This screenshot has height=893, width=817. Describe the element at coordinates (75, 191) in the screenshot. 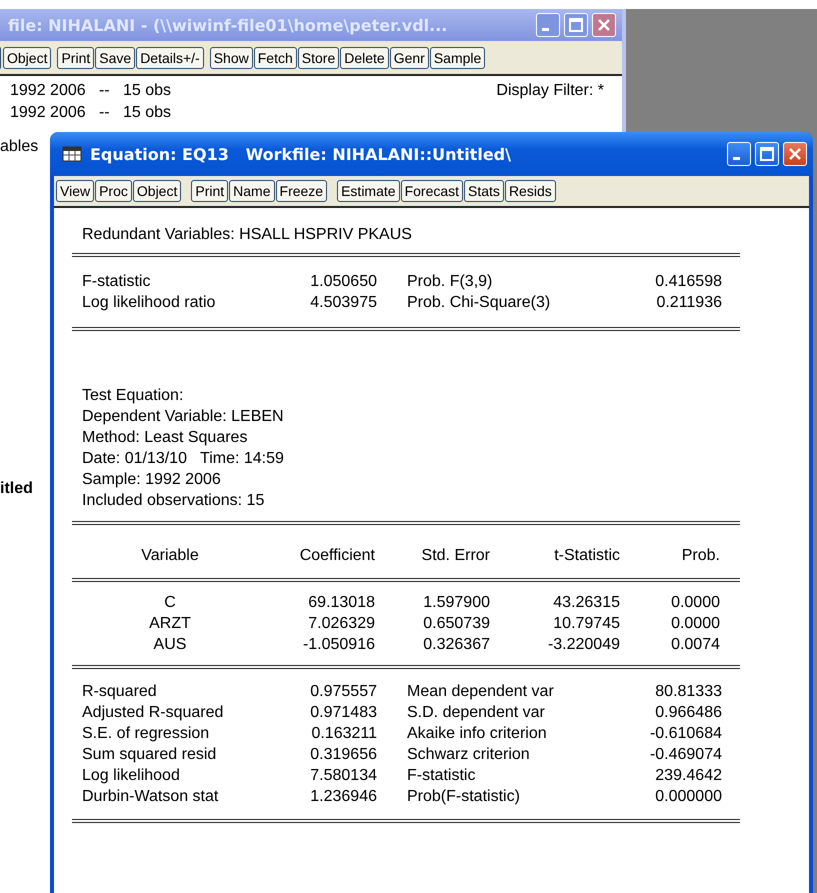

I see `toolbar-button: View` at that location.